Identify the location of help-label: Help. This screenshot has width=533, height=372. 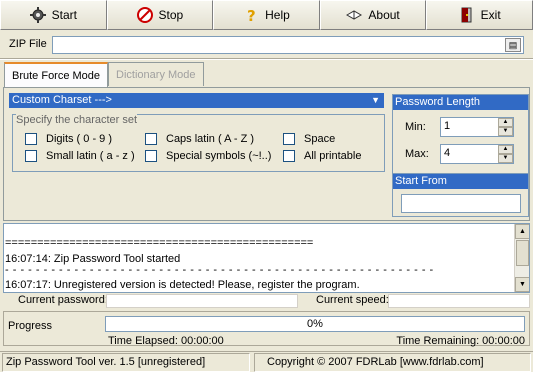
(277, 15).